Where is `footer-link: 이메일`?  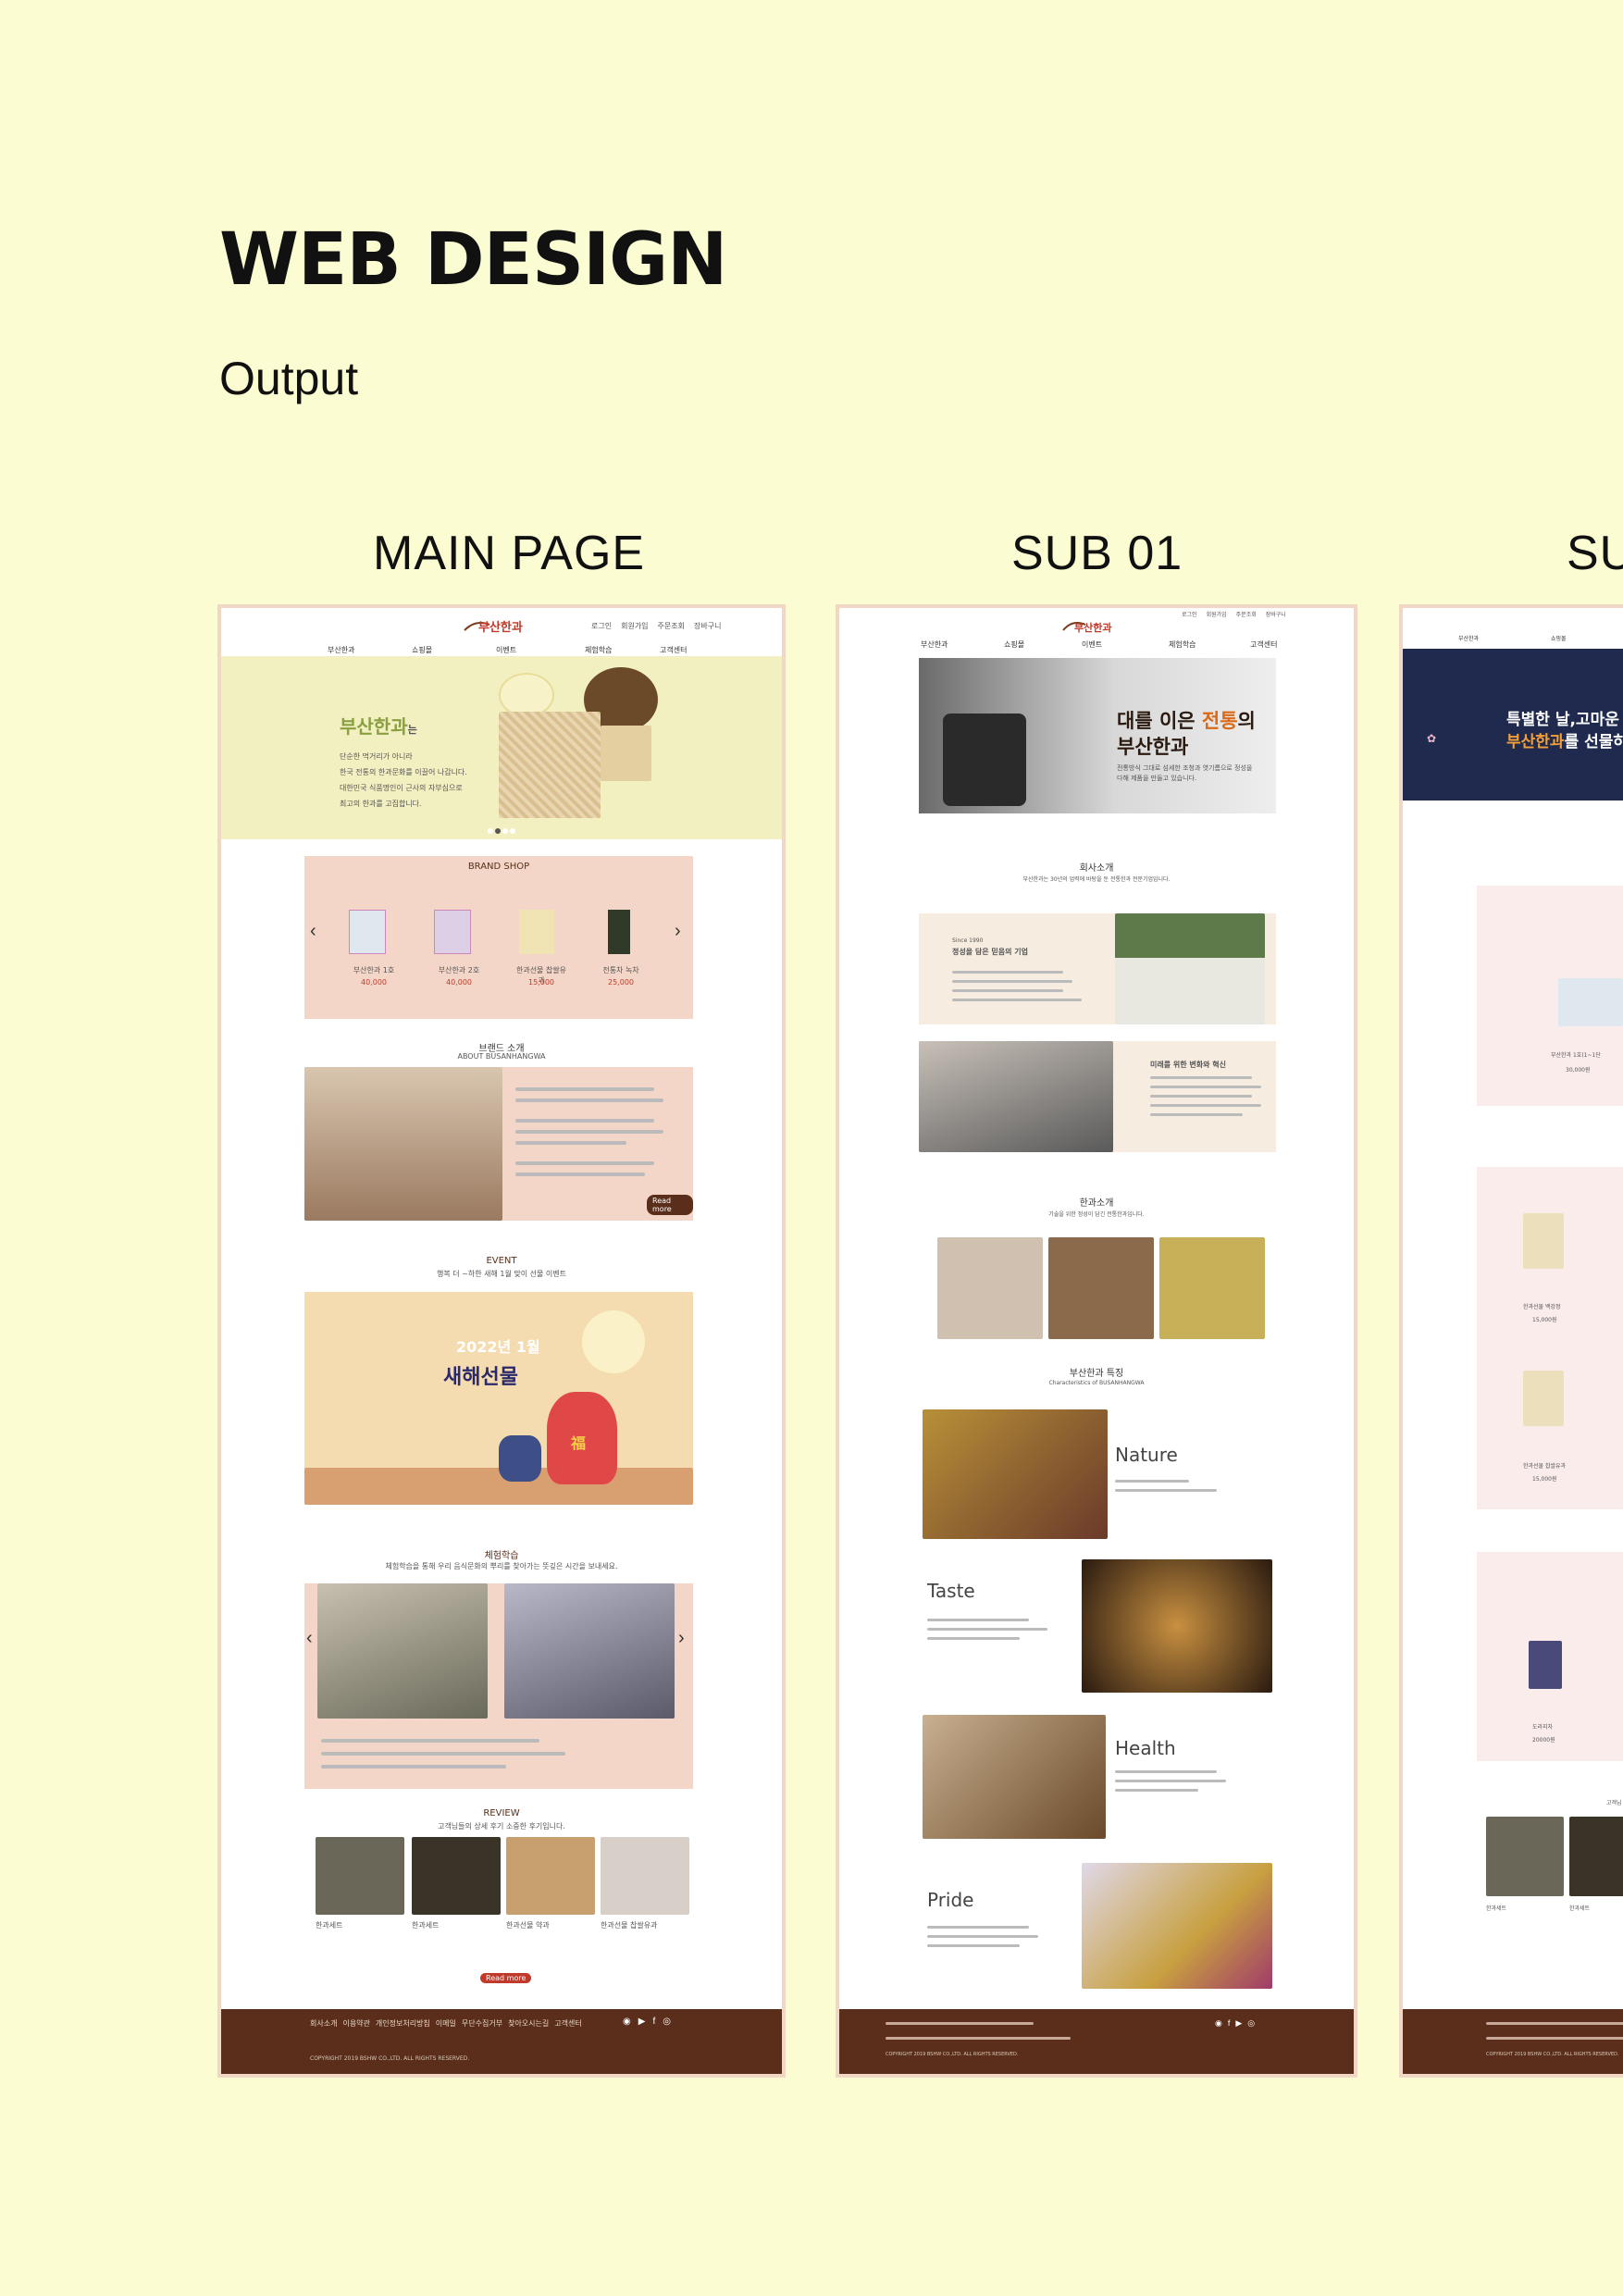 footer-link: 이메일 is located at coordinates (446, 2024).